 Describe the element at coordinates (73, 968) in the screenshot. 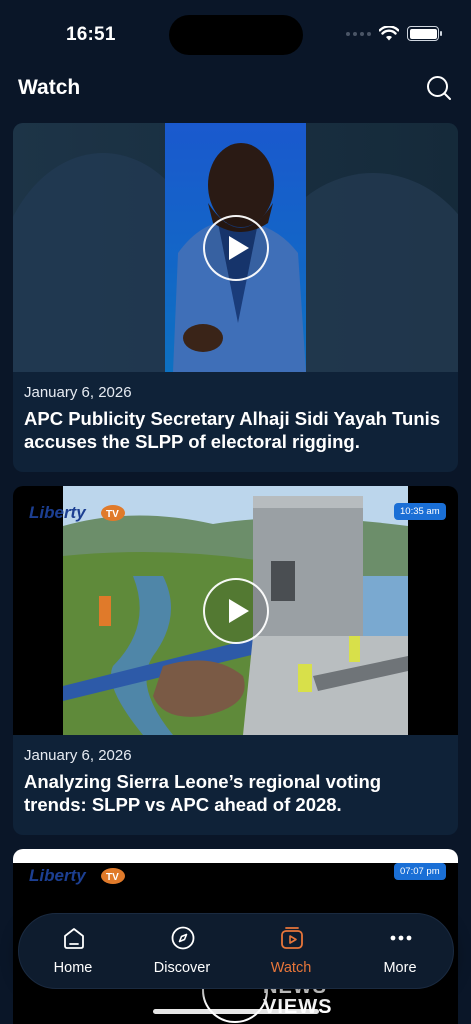

I see `tab-label: Home` at that location.